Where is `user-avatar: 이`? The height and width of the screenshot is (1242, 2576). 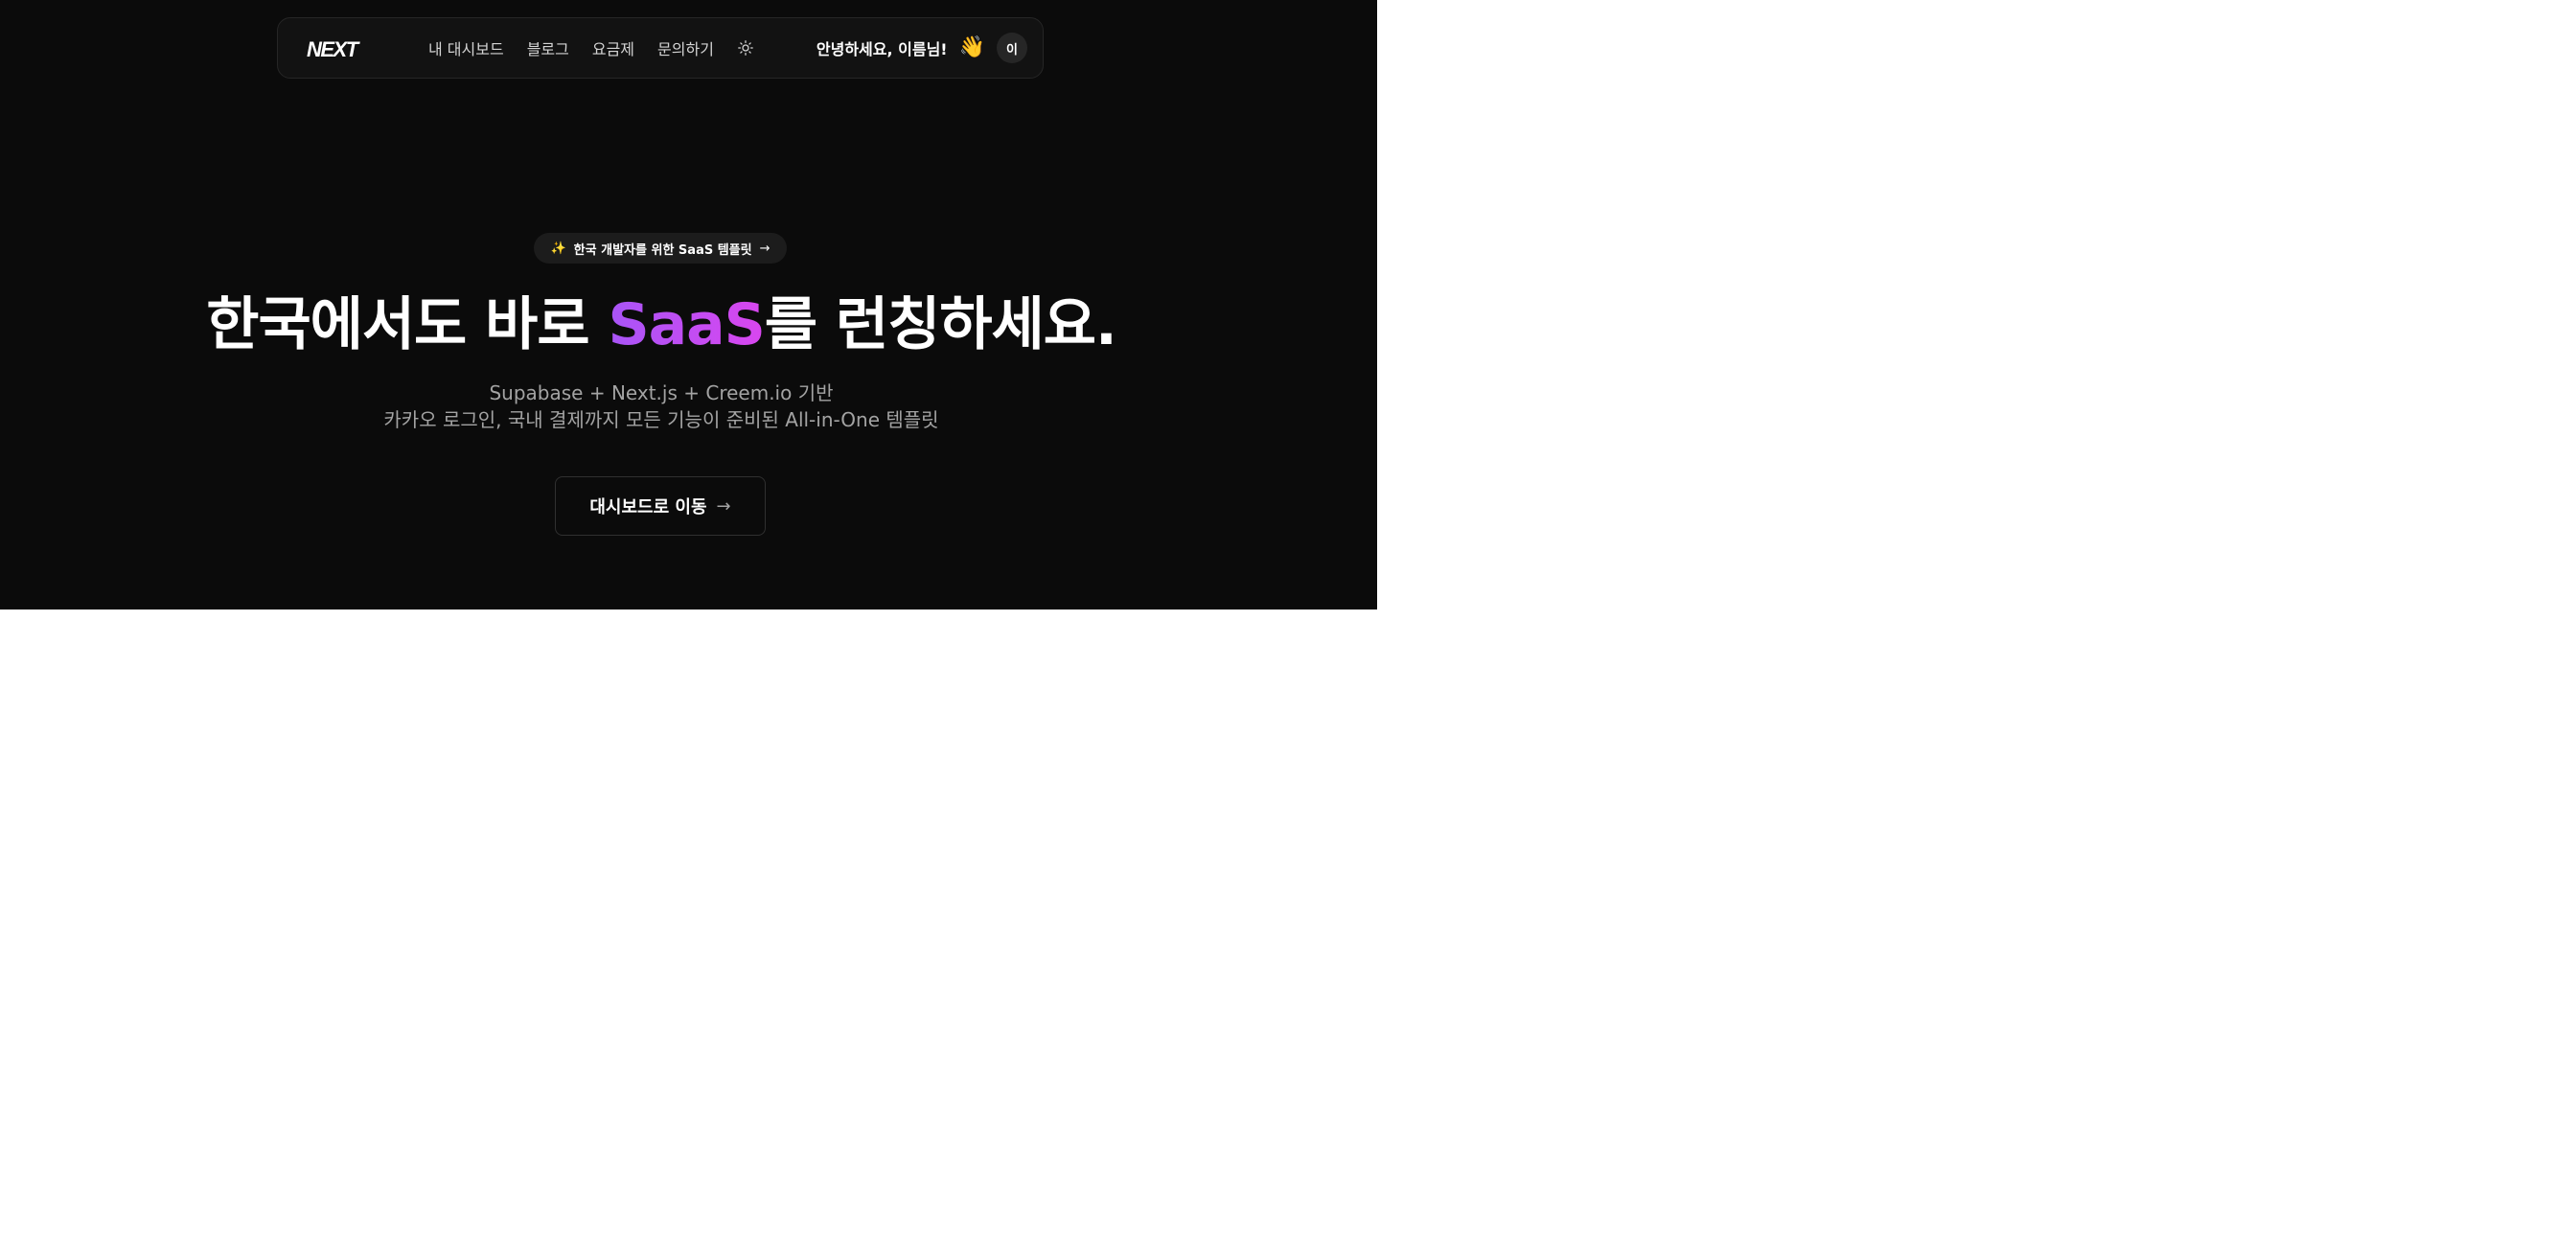
user-avatar: 이 is located at coordinates (1012, 48).